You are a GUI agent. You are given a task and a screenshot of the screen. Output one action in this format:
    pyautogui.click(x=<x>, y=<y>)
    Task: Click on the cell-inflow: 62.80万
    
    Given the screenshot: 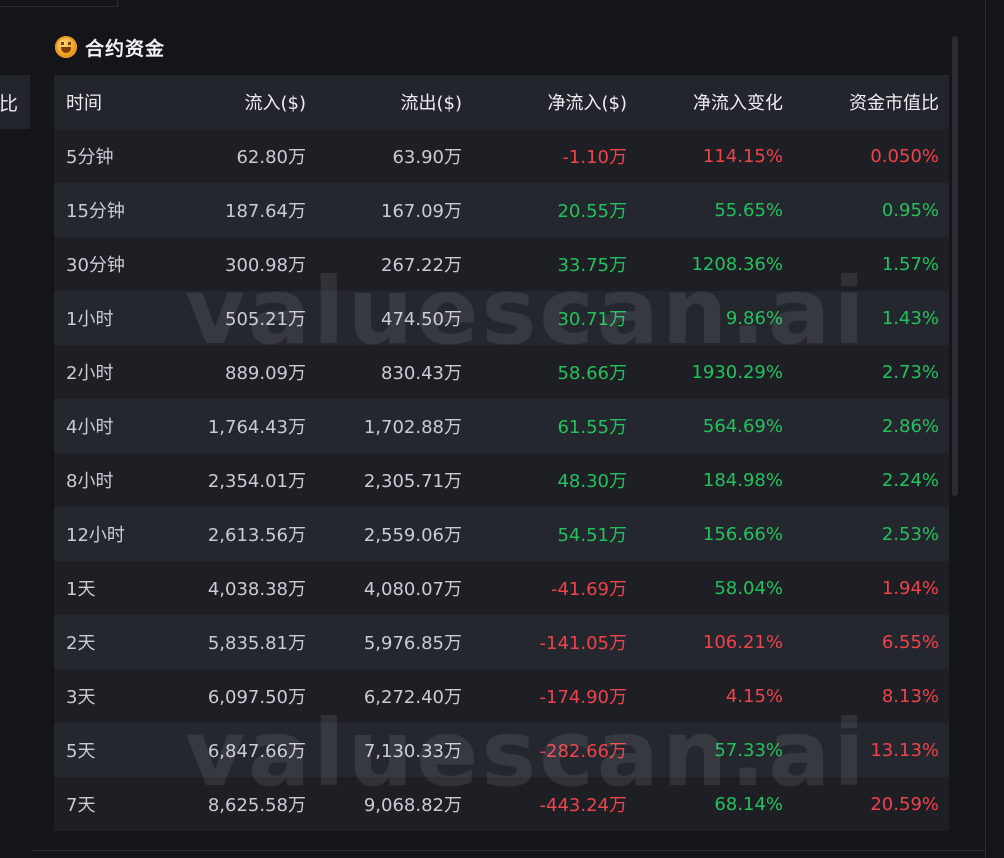 What is the action you would take?
    pyautogui.click(x=271, y=157)
    